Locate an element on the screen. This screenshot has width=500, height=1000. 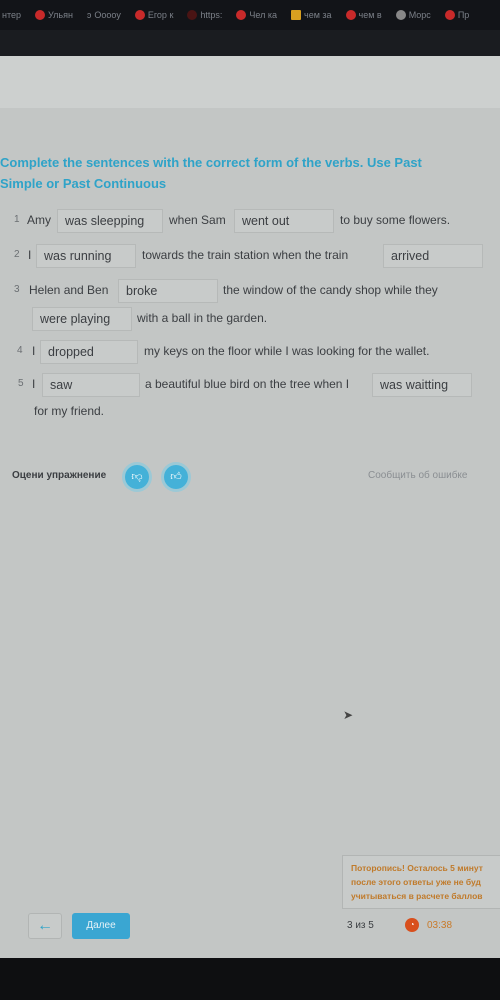
rate-exercise-label: Оцени упражнение is located at coordinates (59, 475).